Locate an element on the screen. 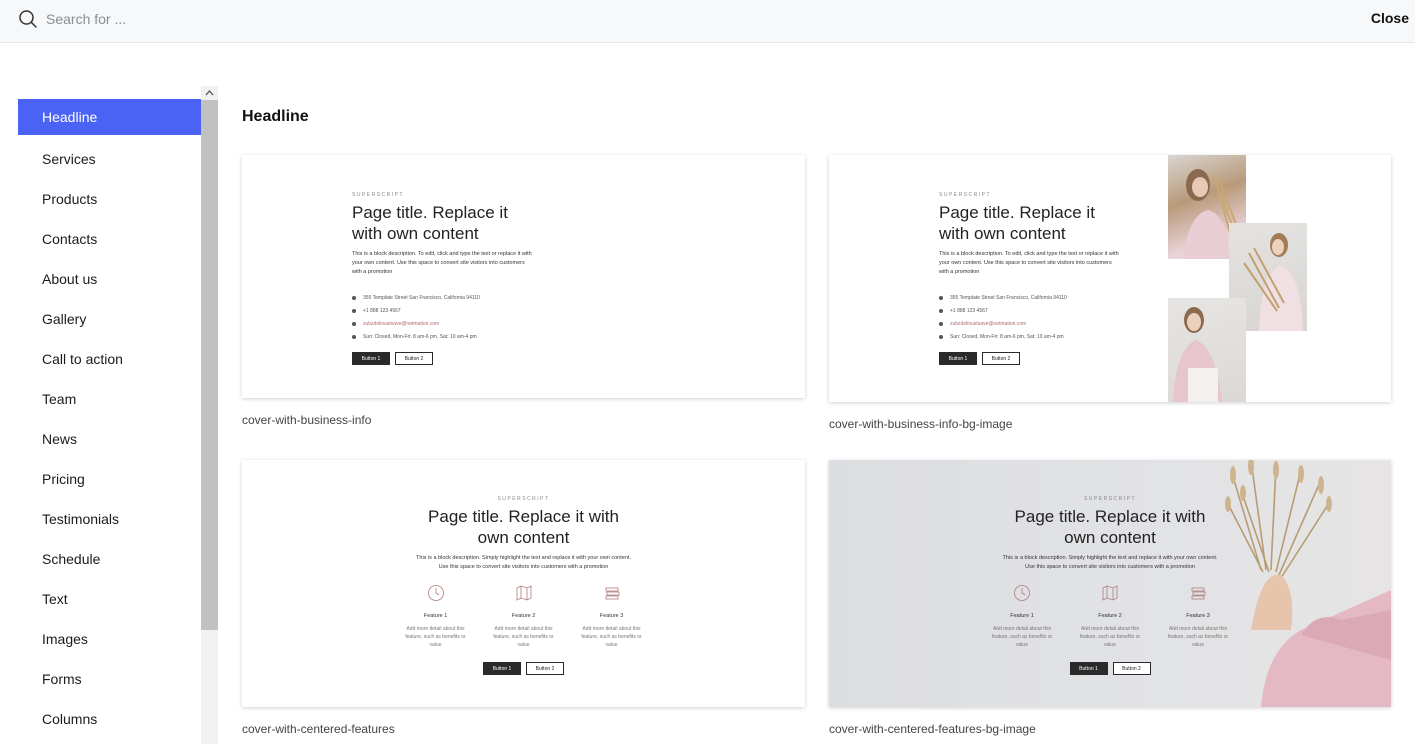 This screenshot has width=1415, height=744. sidebar-item-headline: Headline is located at coordinates (109, 117).